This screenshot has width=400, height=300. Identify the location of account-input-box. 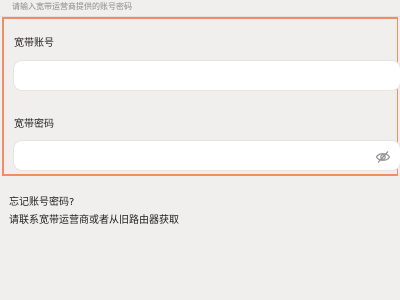
(206, 75).